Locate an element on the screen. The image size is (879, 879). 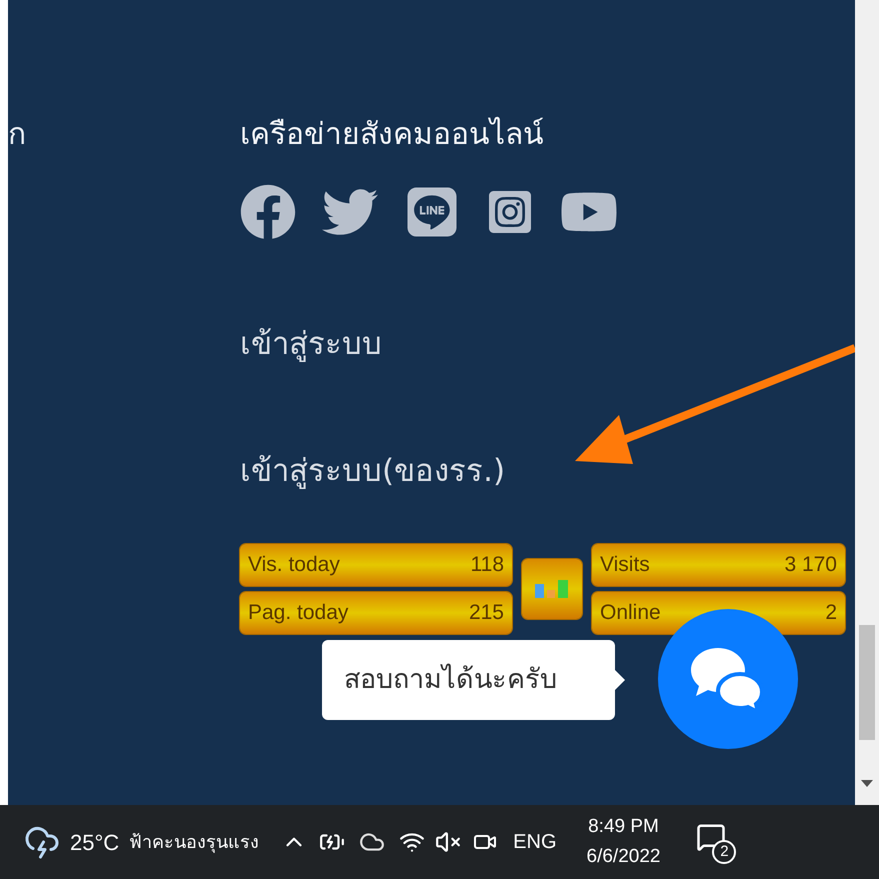
language-indicator: ENG is located at coordinates (534, 842).